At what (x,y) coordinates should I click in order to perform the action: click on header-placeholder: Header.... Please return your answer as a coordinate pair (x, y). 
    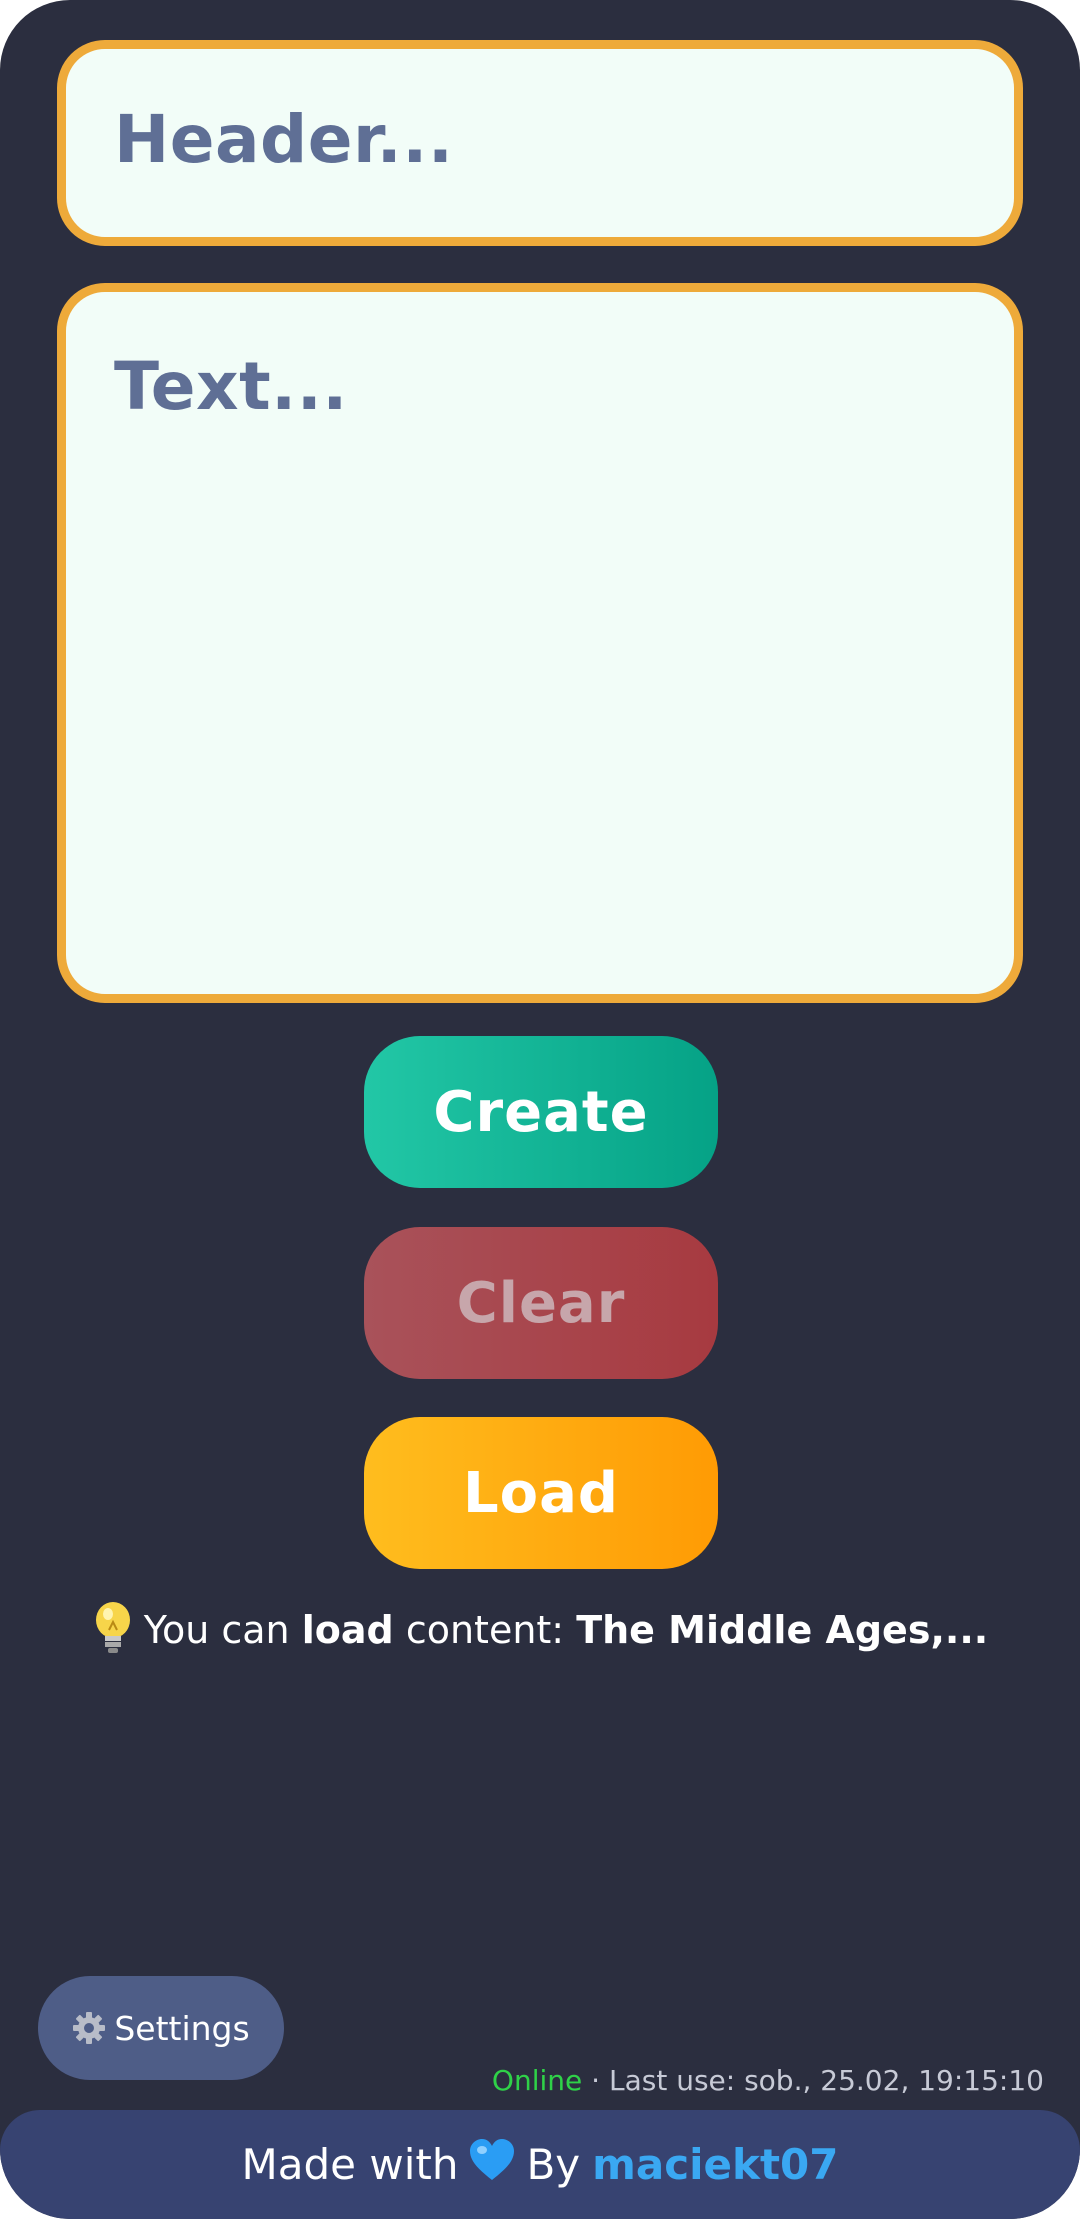
    Looking at the image, I should click on (284, 139).